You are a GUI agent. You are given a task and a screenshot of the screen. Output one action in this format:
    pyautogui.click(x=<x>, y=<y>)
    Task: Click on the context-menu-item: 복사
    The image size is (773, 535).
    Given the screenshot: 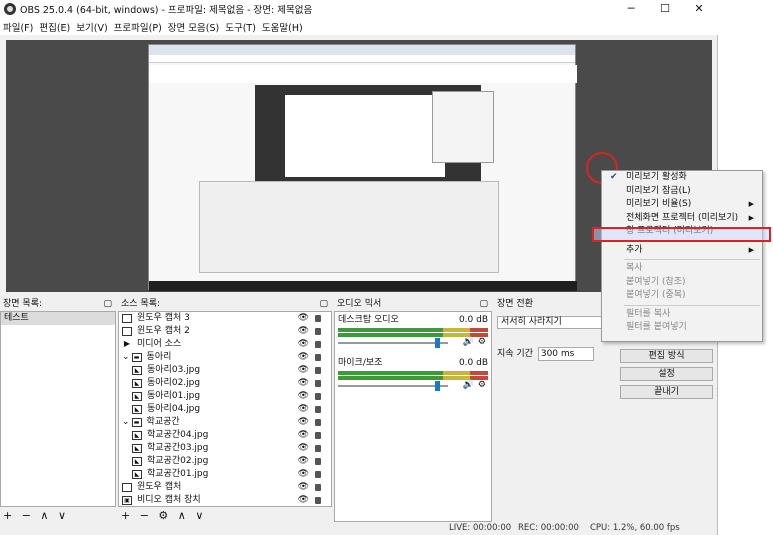 What is the action you would take?
    pyautogui.click(x=682, y=269)
    